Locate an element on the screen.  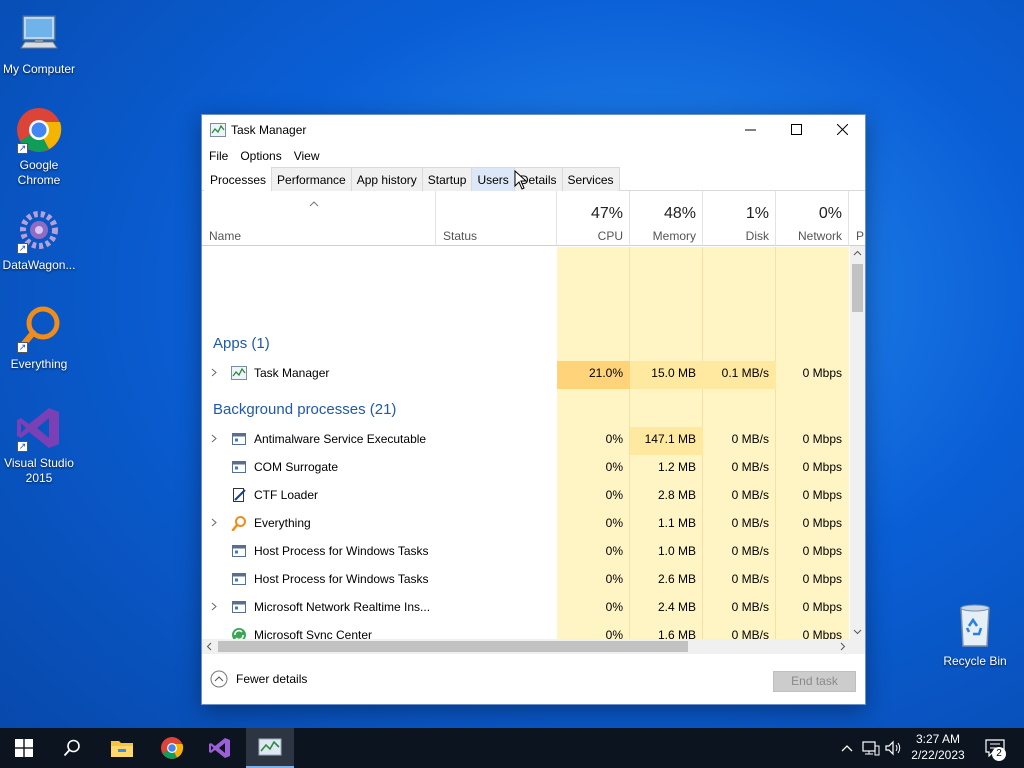
show-hidden-icons-button is located at coordinates (847, 748).